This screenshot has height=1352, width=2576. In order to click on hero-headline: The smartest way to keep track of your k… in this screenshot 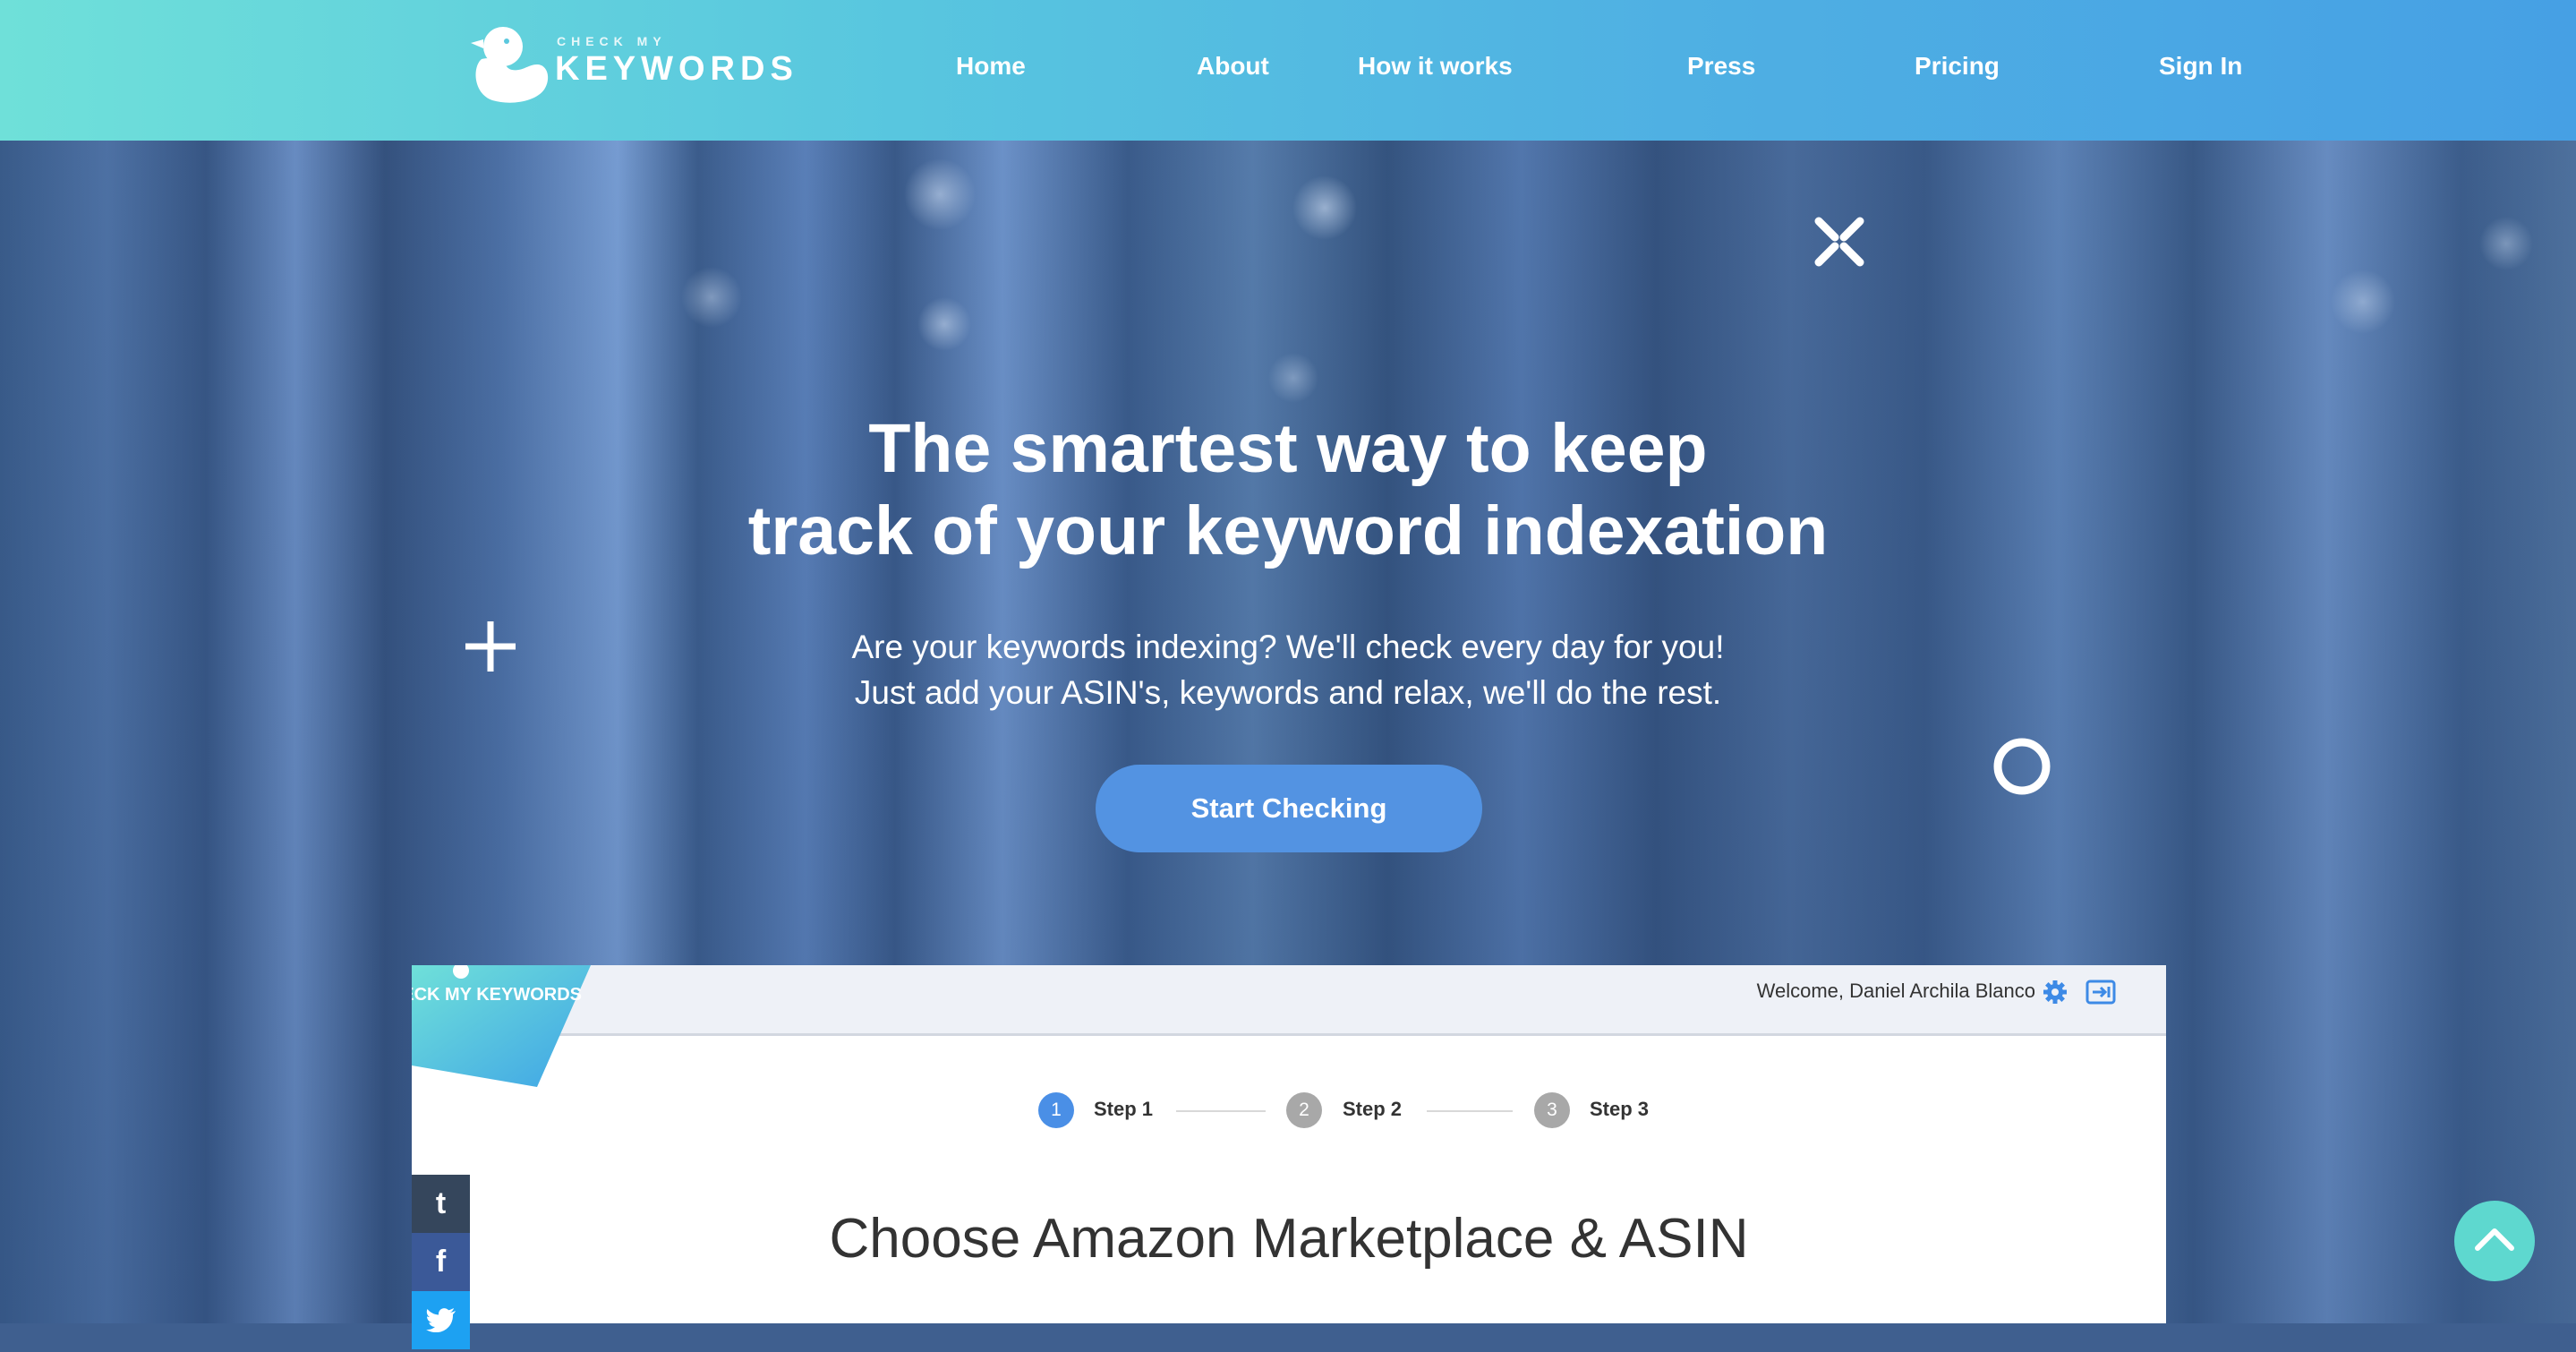, I will do `click(1288, 489)`.